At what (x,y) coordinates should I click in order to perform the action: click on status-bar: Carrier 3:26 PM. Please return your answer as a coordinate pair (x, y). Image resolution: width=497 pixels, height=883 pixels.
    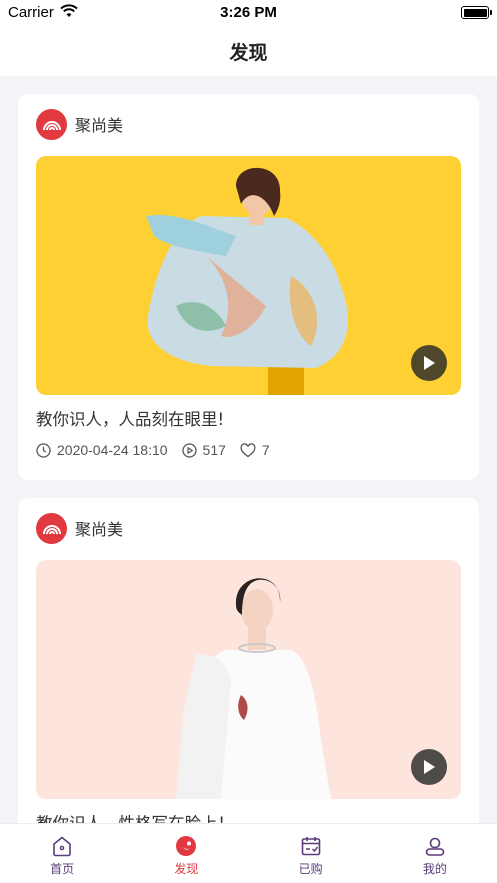
    Looking at the image, I should click on (248, 13).